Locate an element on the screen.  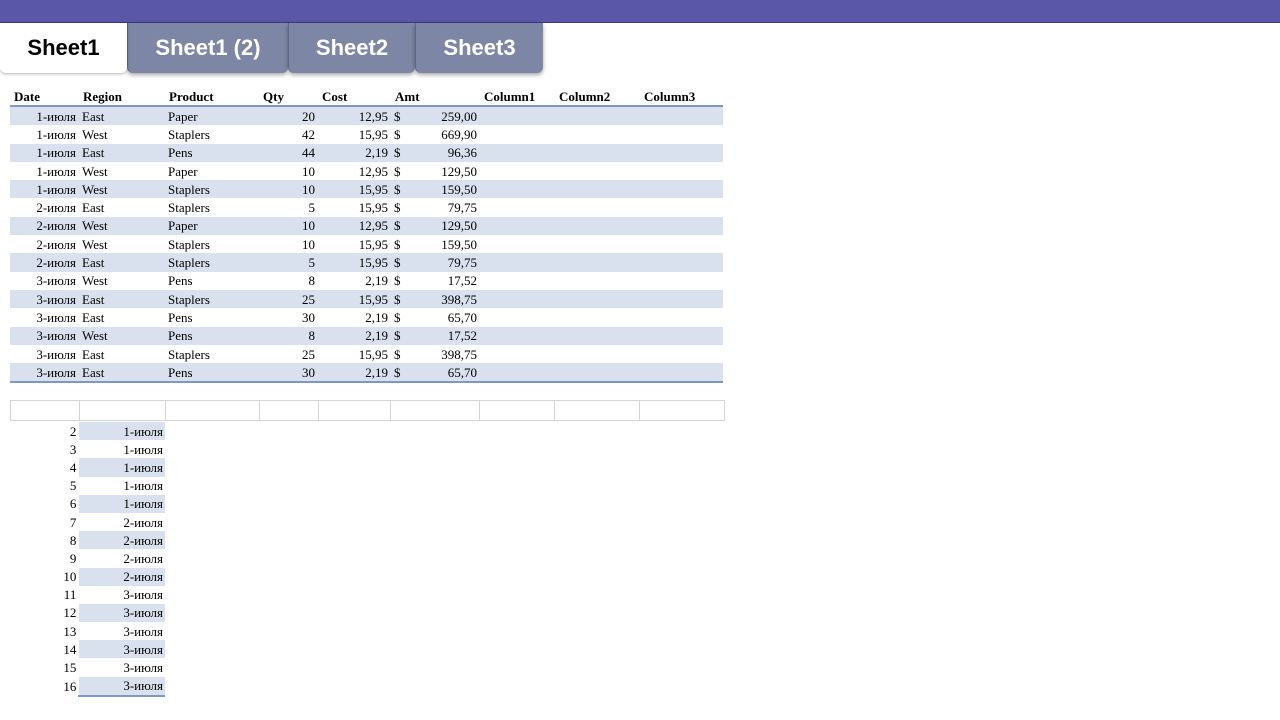
row-number-cell: 3 is located at coordinates (44, 449).